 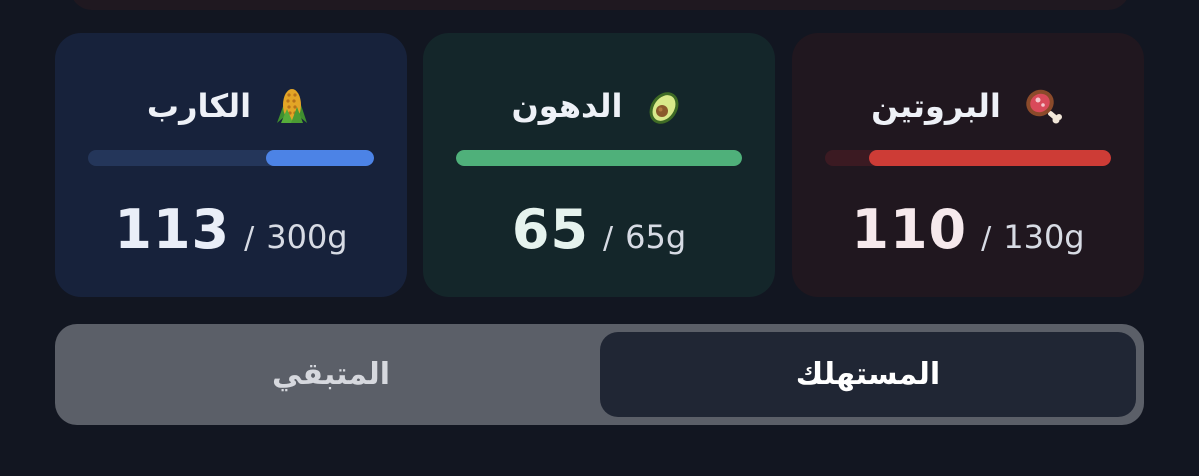 What do you see at coordinates (1044, 237) in the screenshot?
I see `protein-target: 130g` at bounding box center [1044, 237].